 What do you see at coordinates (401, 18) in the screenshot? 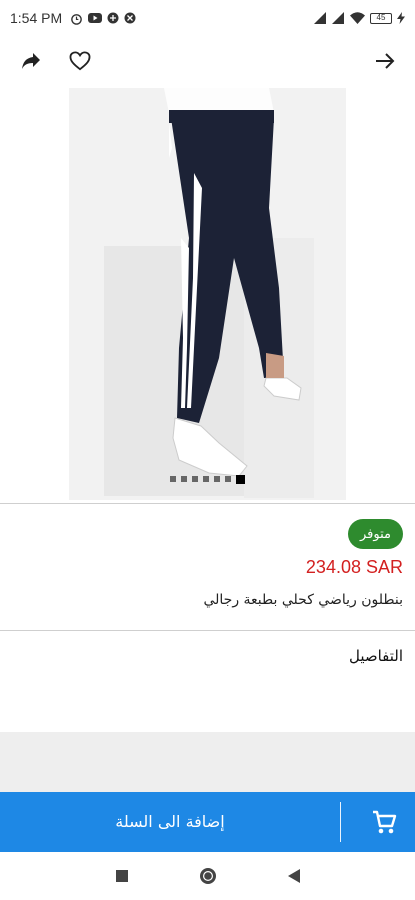
I see `charging-icon` at bounding box center [401, 18].